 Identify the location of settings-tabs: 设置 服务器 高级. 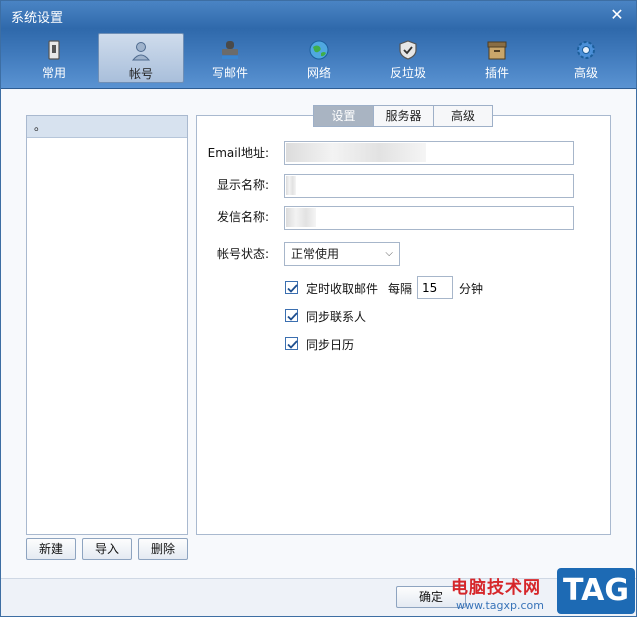
(403, 116).